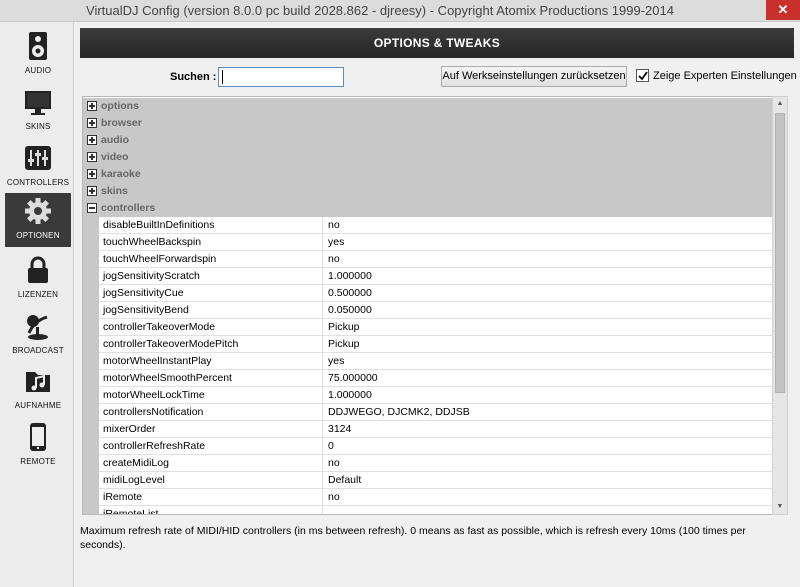 This screenshot has height=587, width=800. I want to click on property-name: controllerTakeoverModePitch, so click(211, 344).